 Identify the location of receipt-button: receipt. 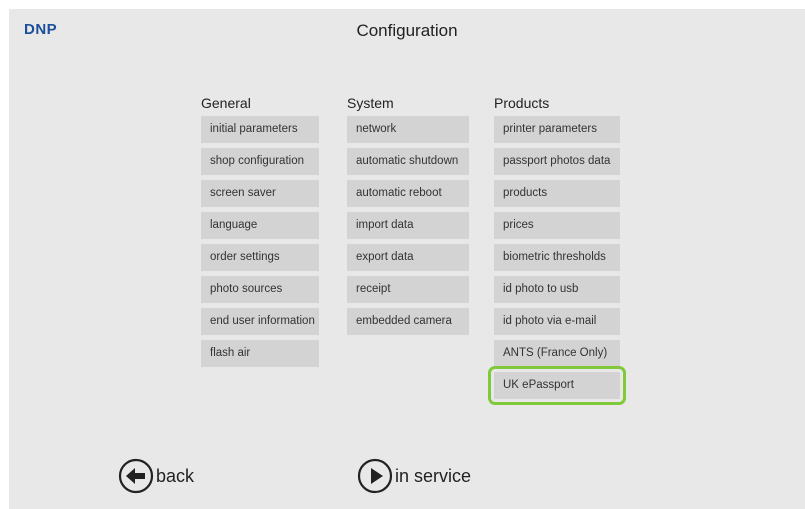
(408, 289).